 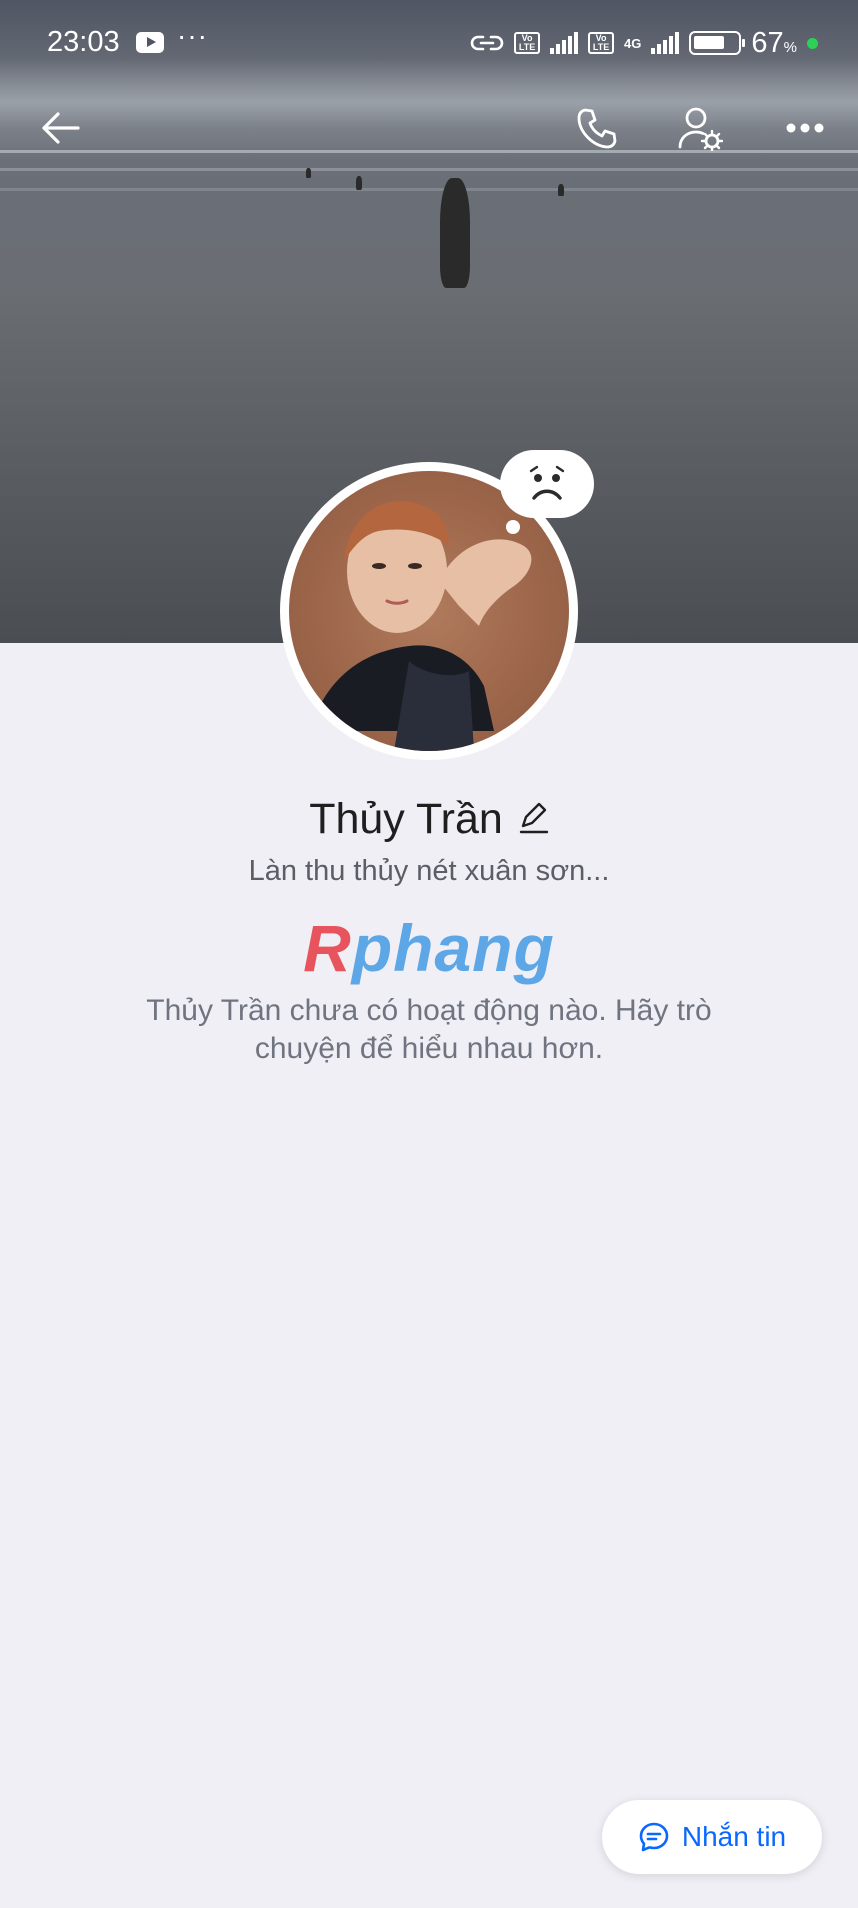 I want to click on profile-settings-button, so click(x=700, y=128).